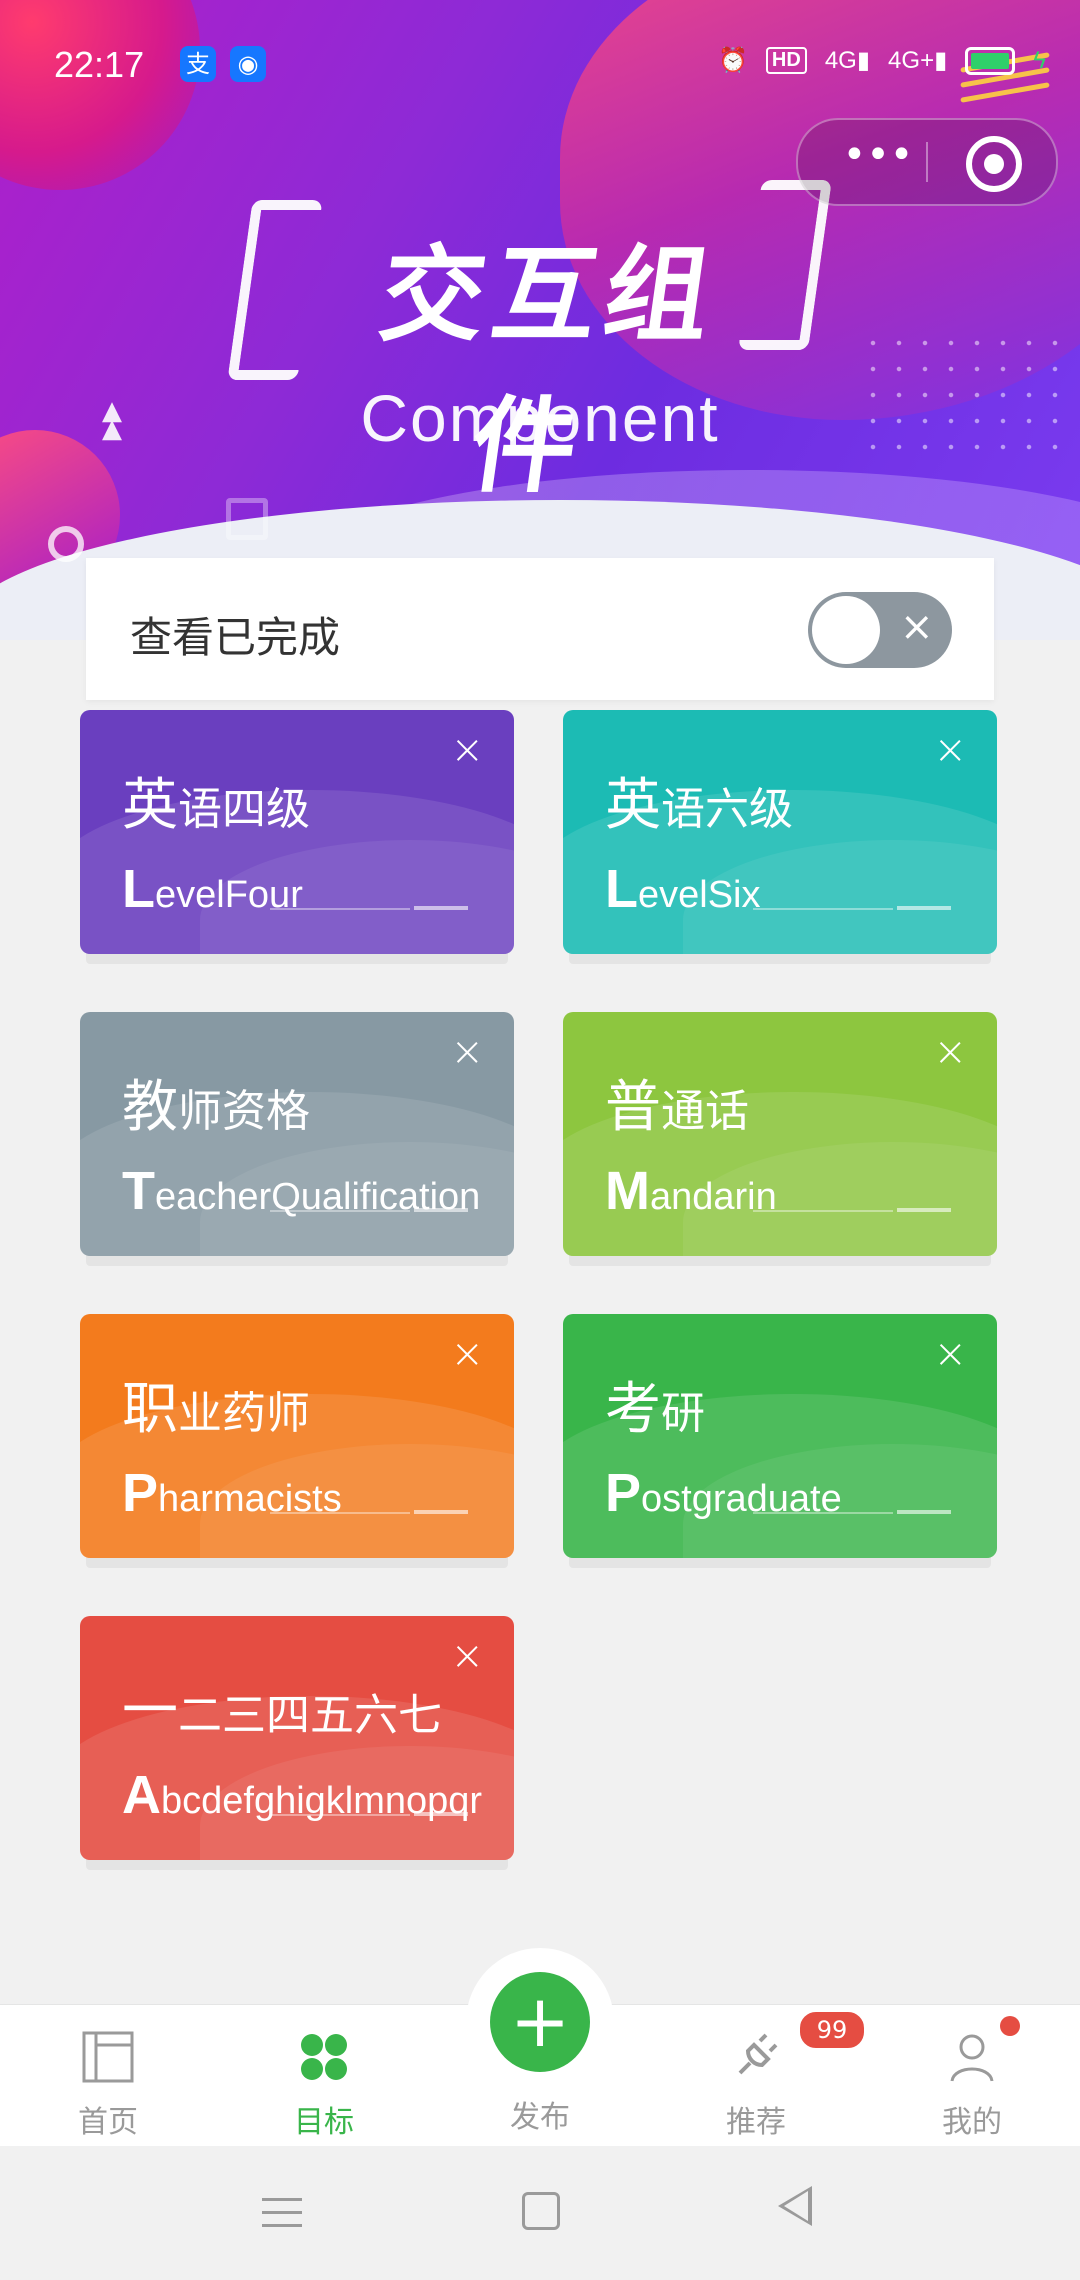  I want to click on card-title-en: Mandarin, so click(691, 1191).